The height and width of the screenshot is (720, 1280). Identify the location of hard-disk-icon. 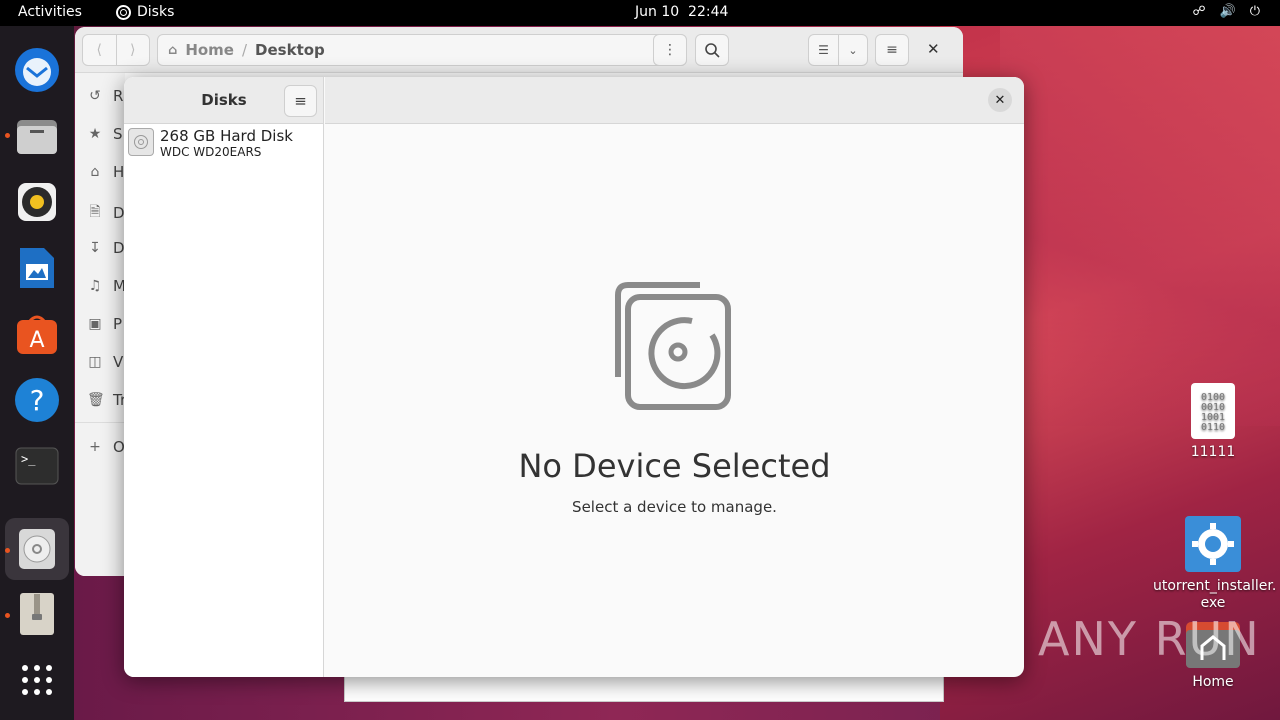
(141, 142).